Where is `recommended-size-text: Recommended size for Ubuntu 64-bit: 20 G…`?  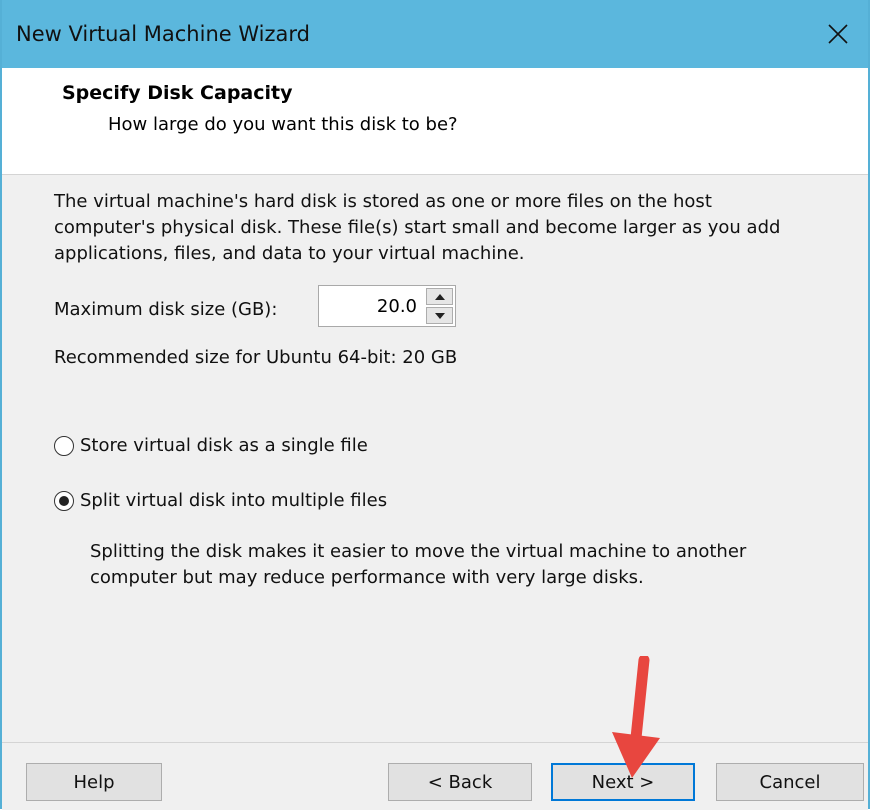
recommended-size-text: Recommended size for Ubuntu 64-bit: 20 G… is located at coordinates (256, 357).